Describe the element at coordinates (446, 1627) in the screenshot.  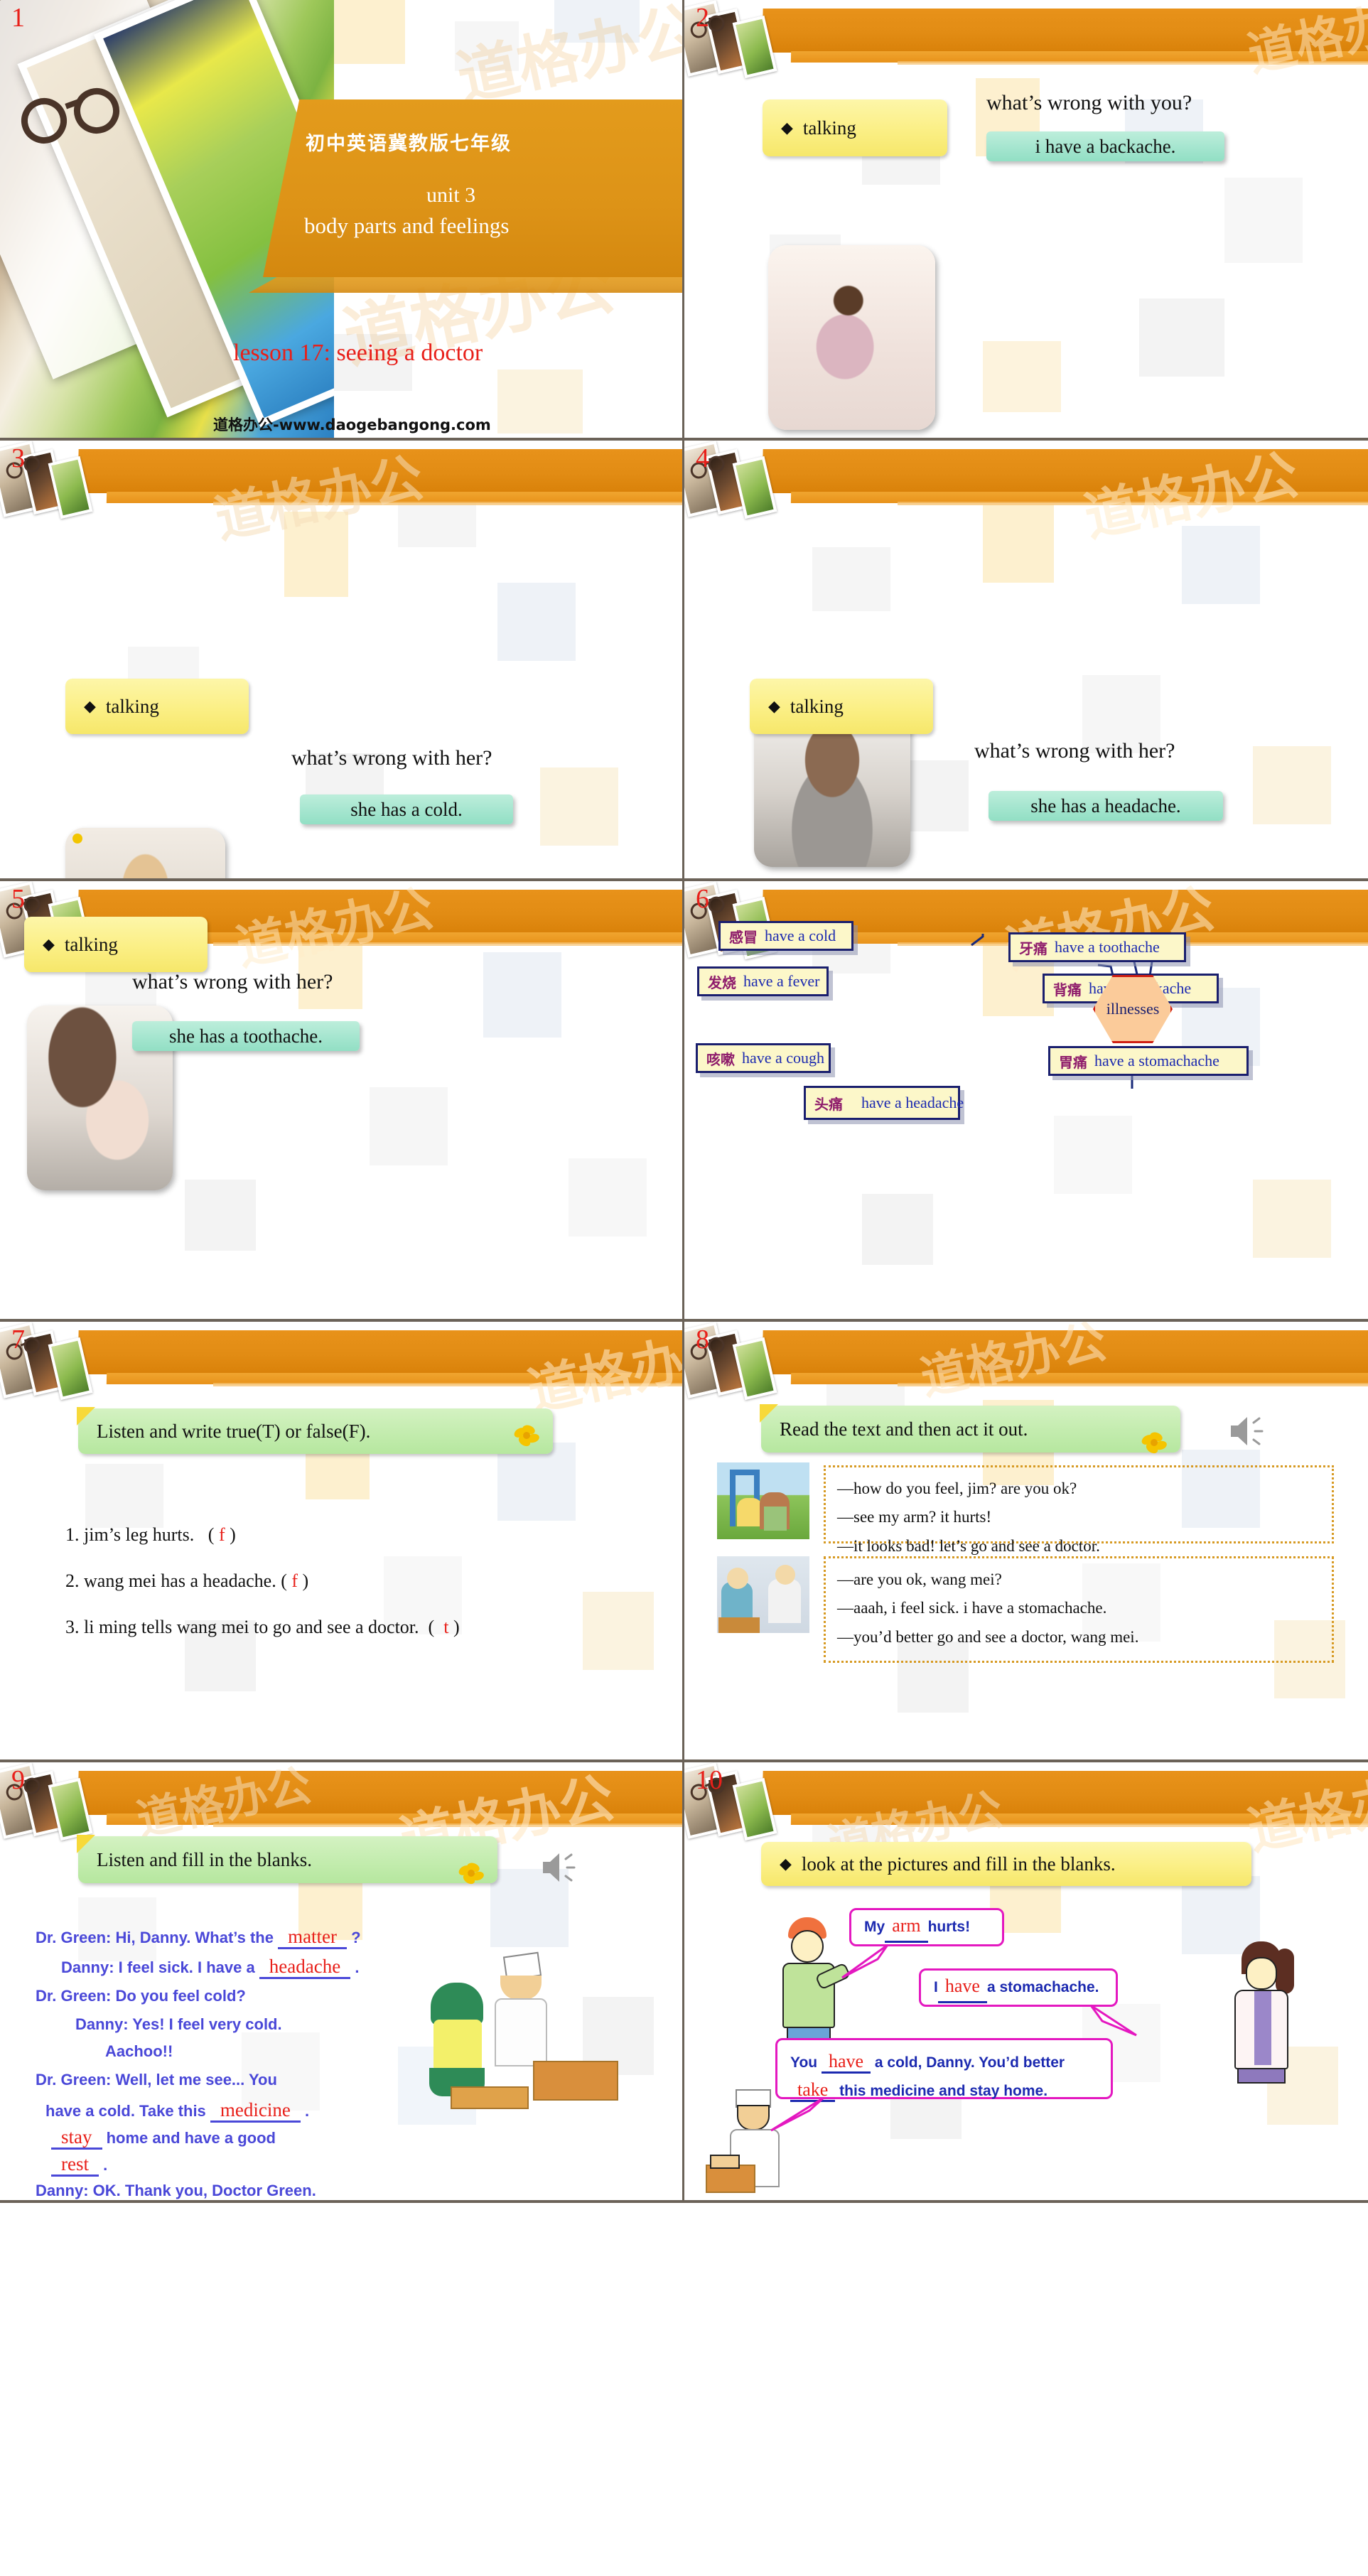
I see `true-false-answer: t` at that location.